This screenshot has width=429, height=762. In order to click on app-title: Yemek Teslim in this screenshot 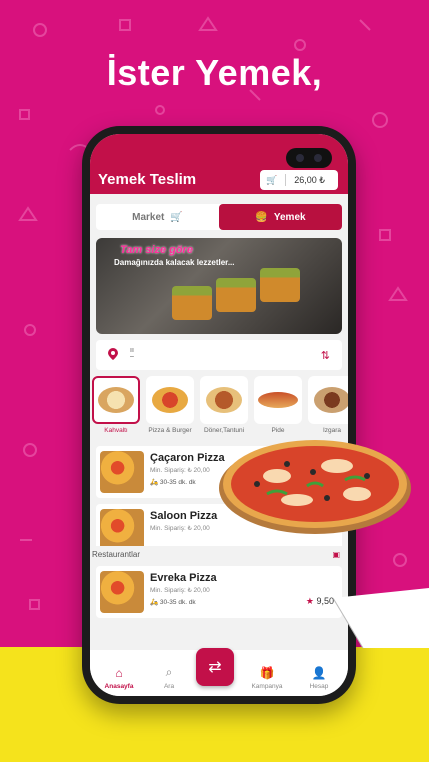, I will do `click(147, 179)`.